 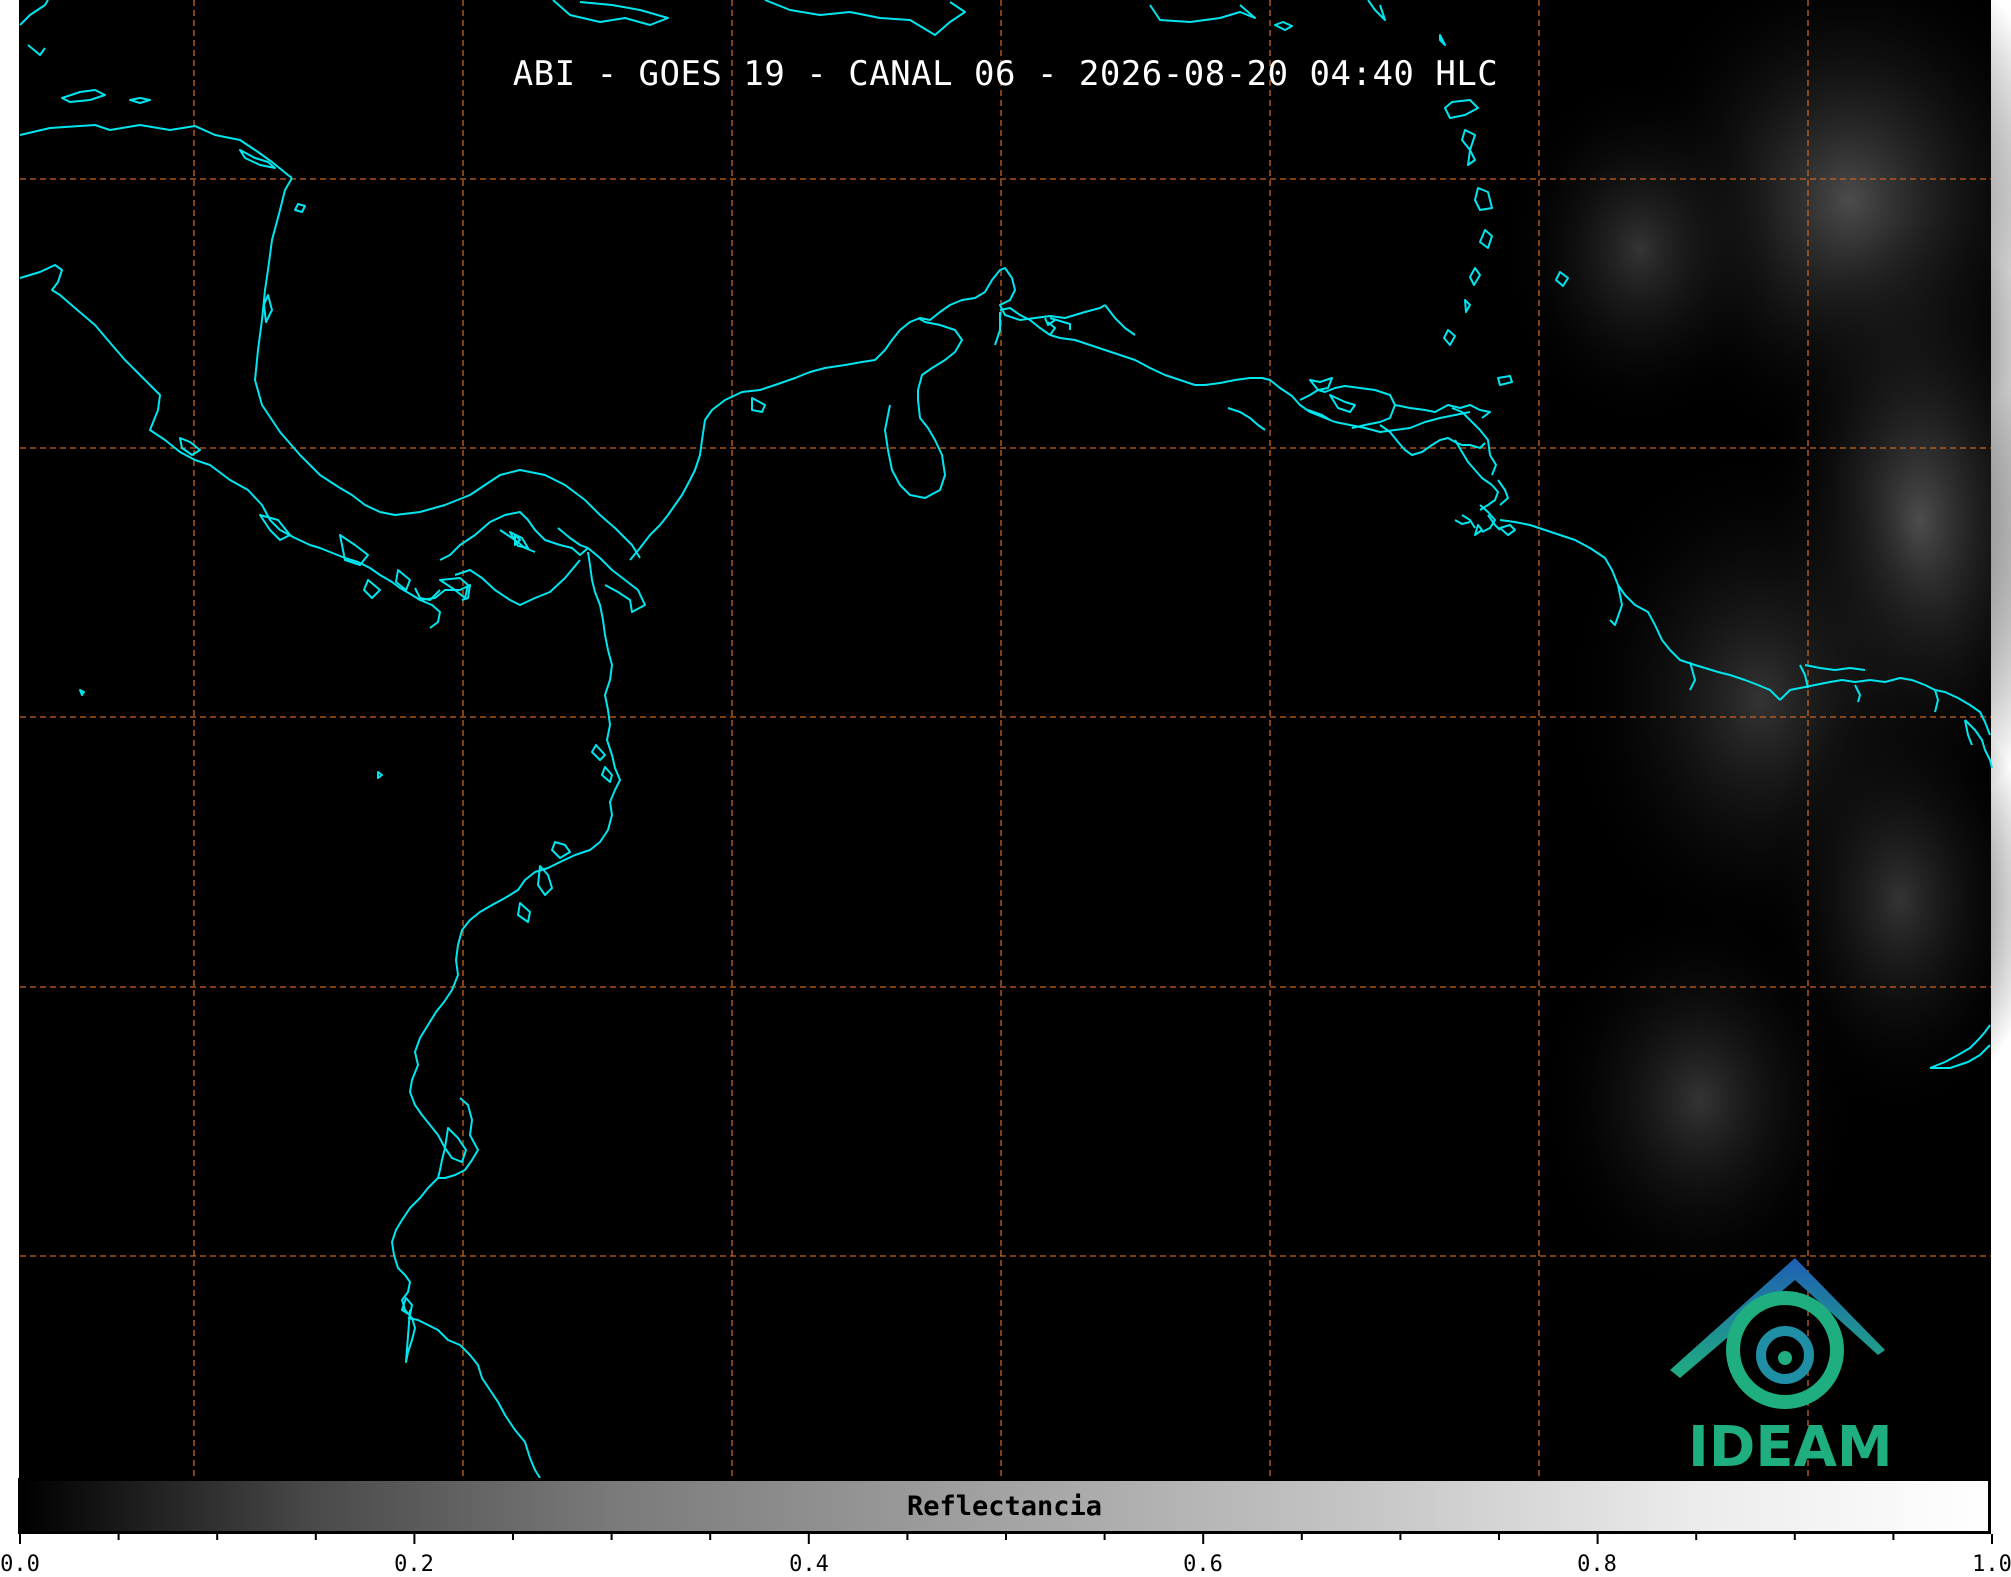 What do you see at coordinates (1991, 1564) in the screenshot?
I see `colorbar-tick-label: 1.0` at bounding box center [1991, 1564].